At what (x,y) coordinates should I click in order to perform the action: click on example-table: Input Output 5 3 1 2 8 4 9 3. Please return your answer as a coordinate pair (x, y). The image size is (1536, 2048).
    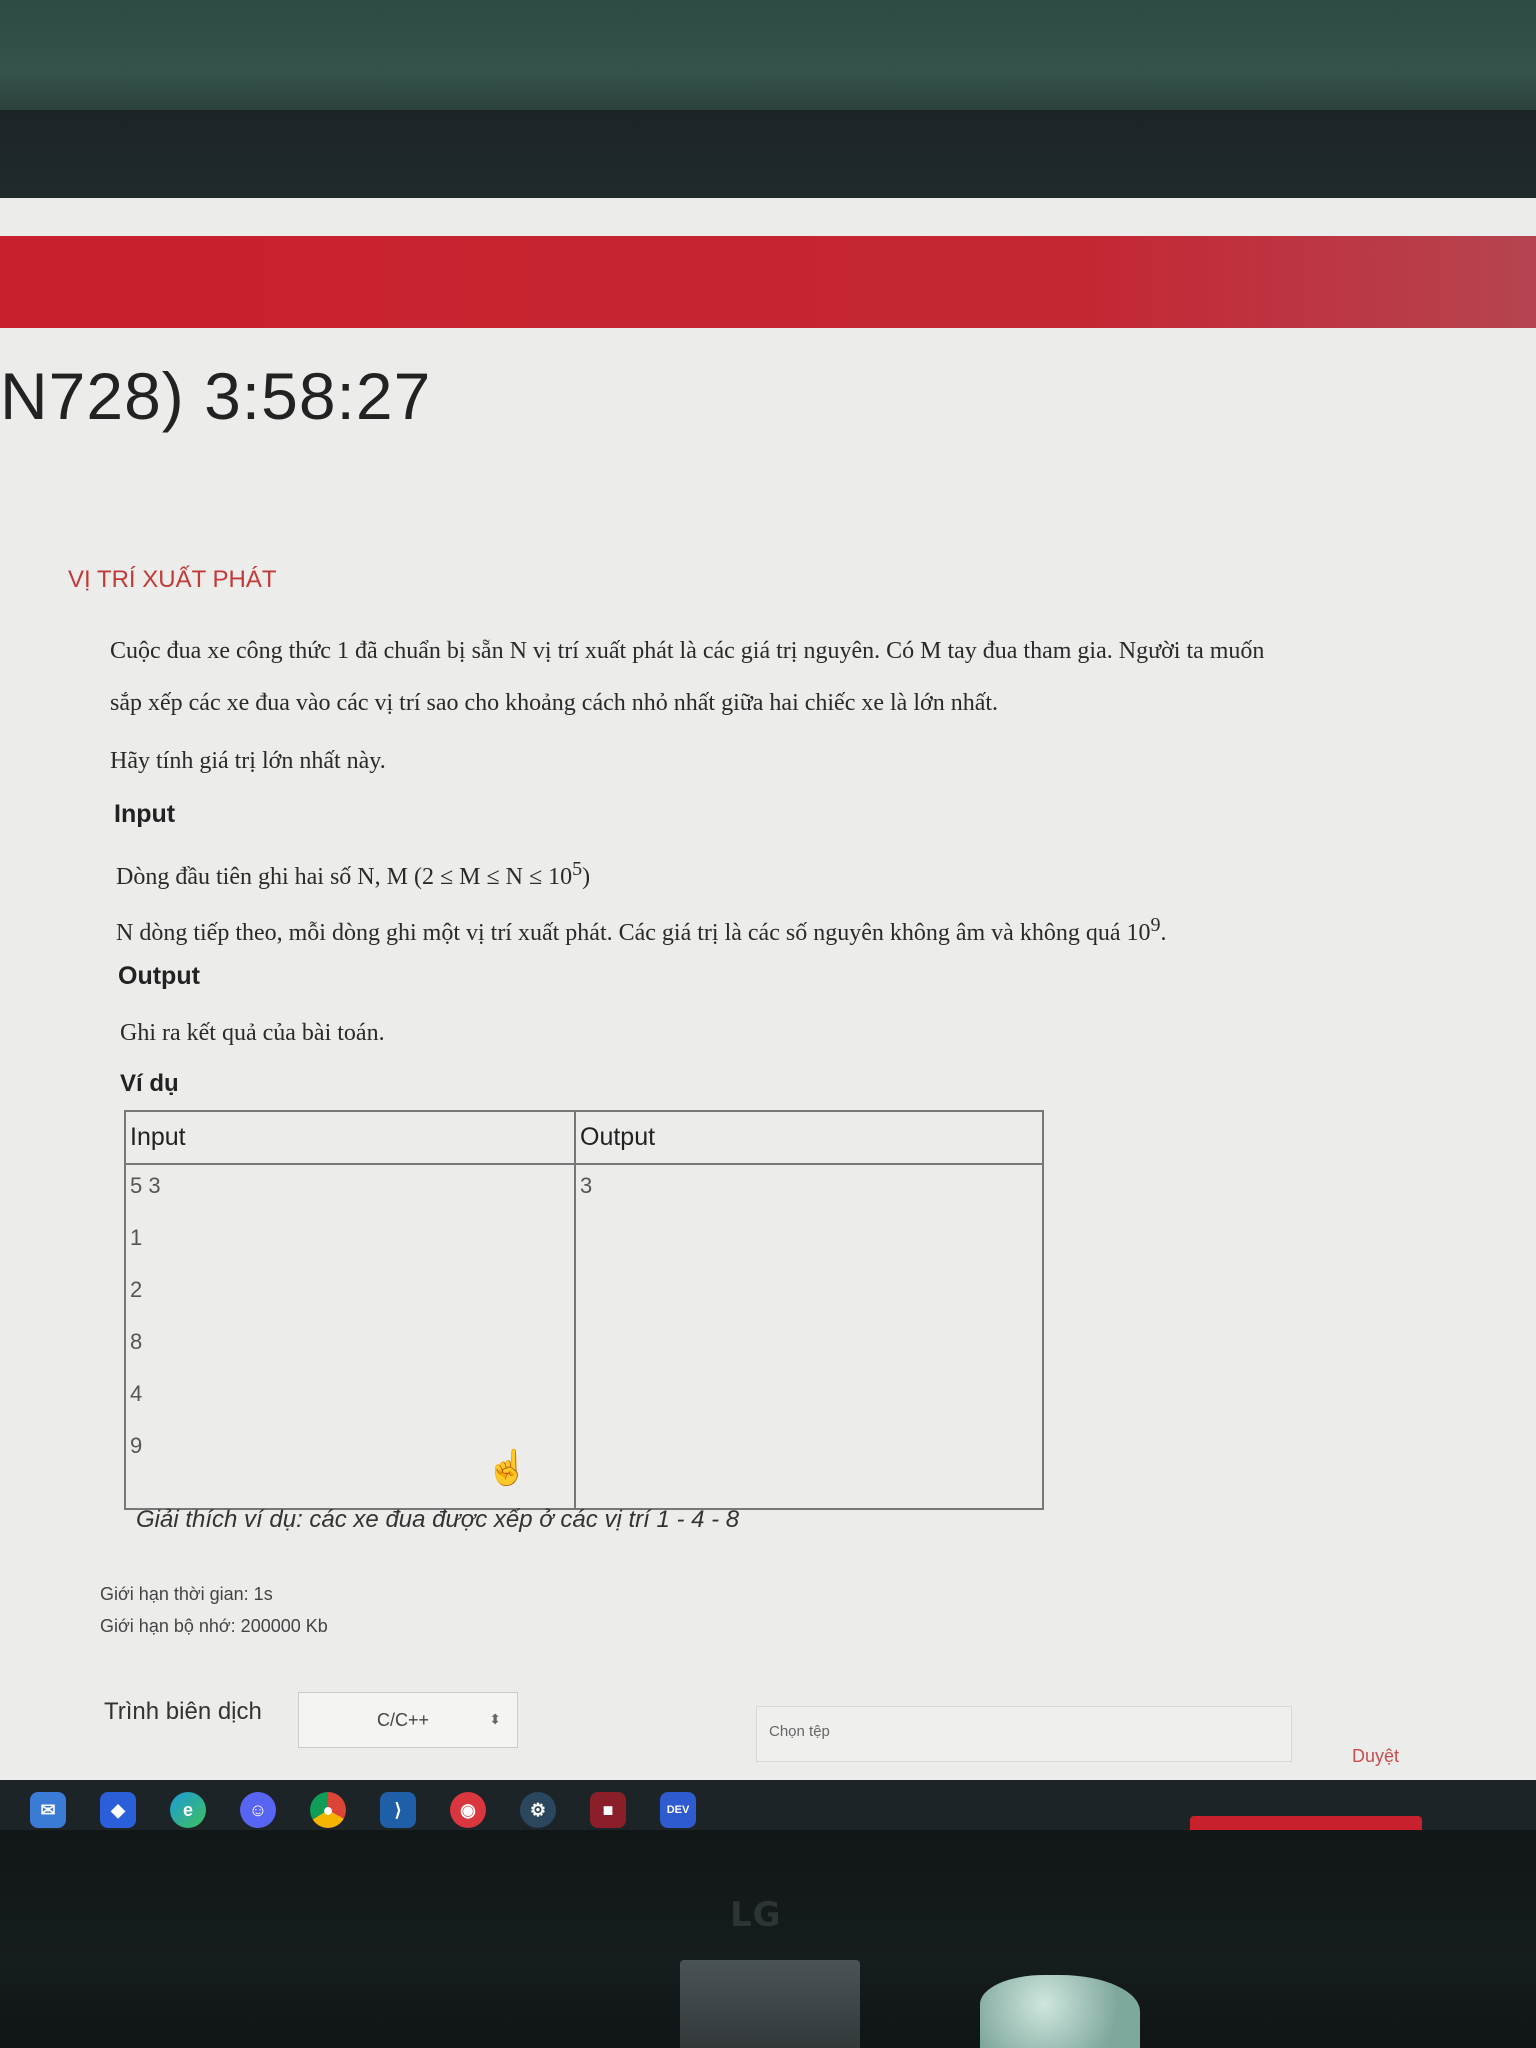
    Looking at the image, I should click on (584, 1309).